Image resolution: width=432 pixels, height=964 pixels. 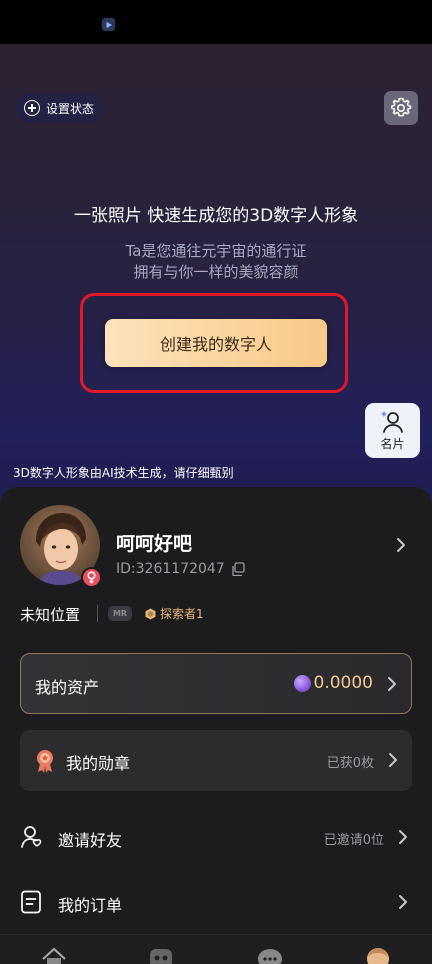 What do you see at coordinates (45, 761) in the screenshot?
I see `medal-icon` at bounding box center [45, 761].